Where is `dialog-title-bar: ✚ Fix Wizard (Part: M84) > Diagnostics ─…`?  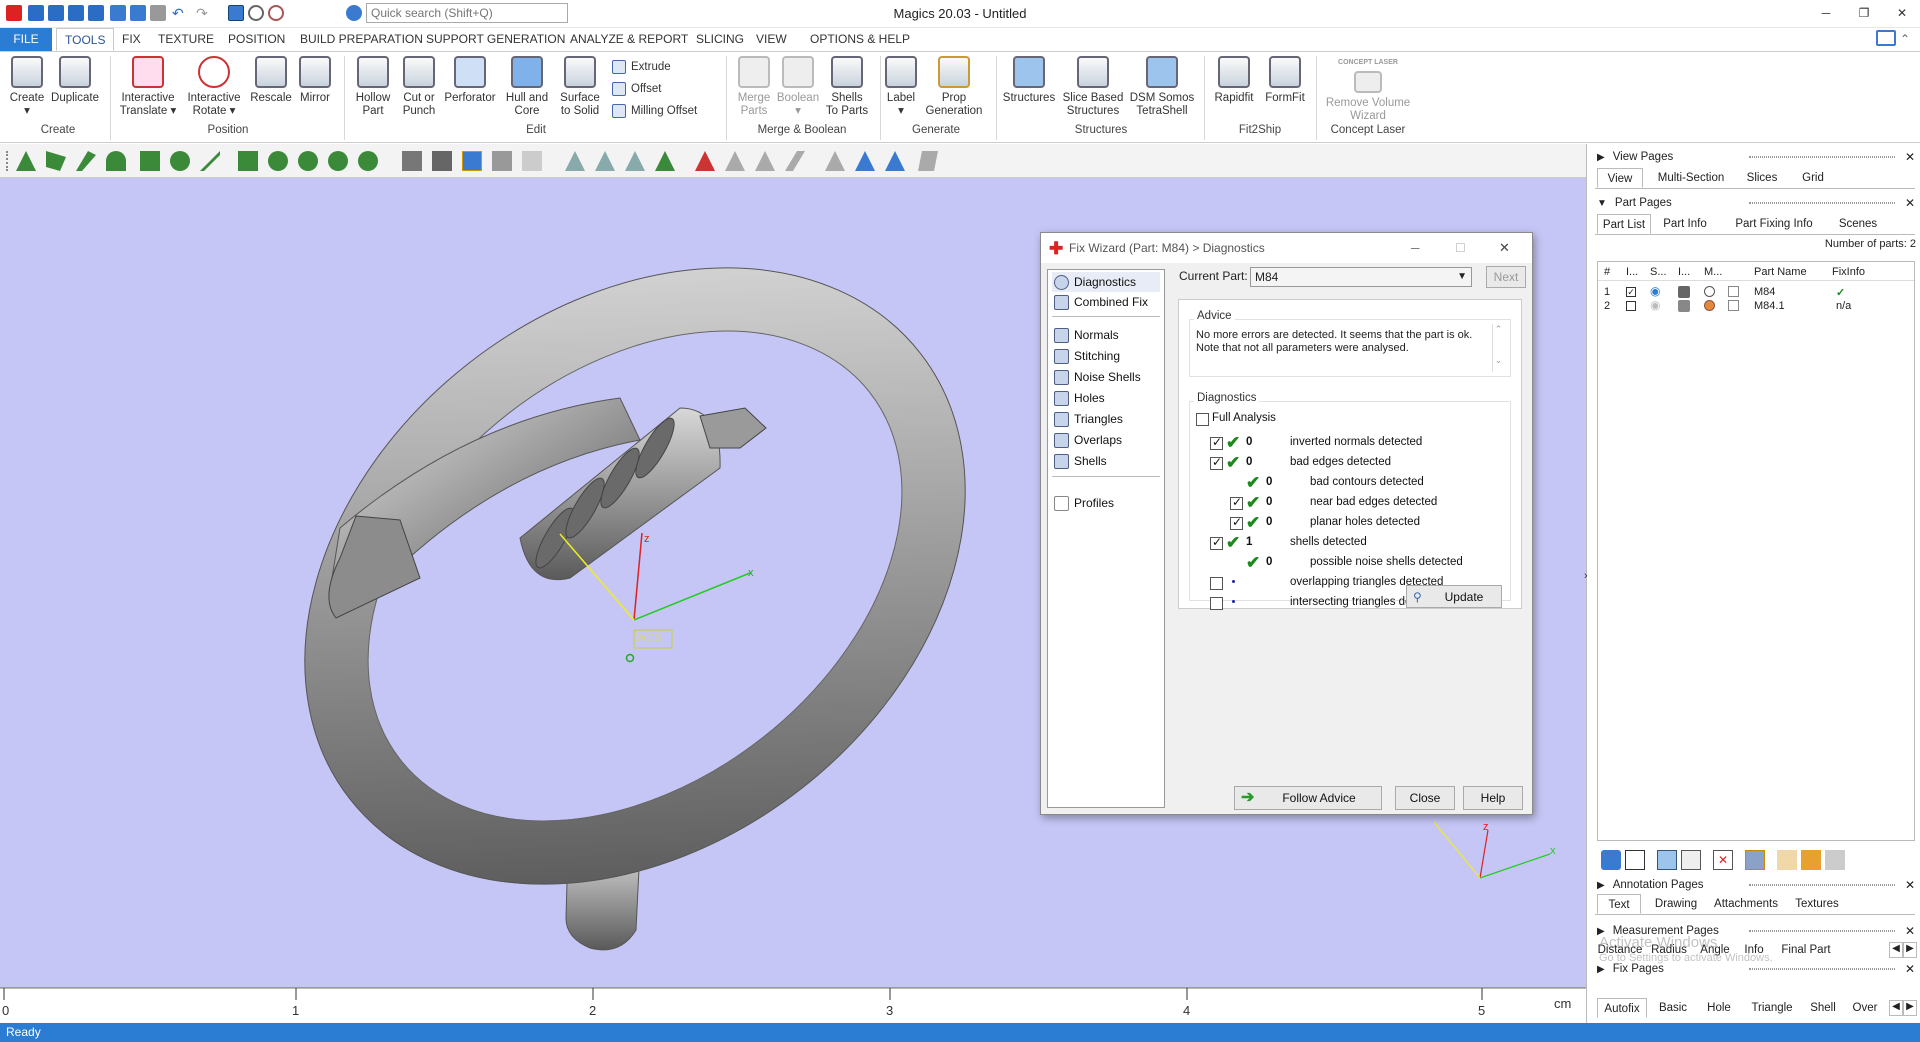 dialog-title-bar: ✚ Fix Wizard (Part: M84) > Diagnostics ─… is located at coordinates (1286, 248).